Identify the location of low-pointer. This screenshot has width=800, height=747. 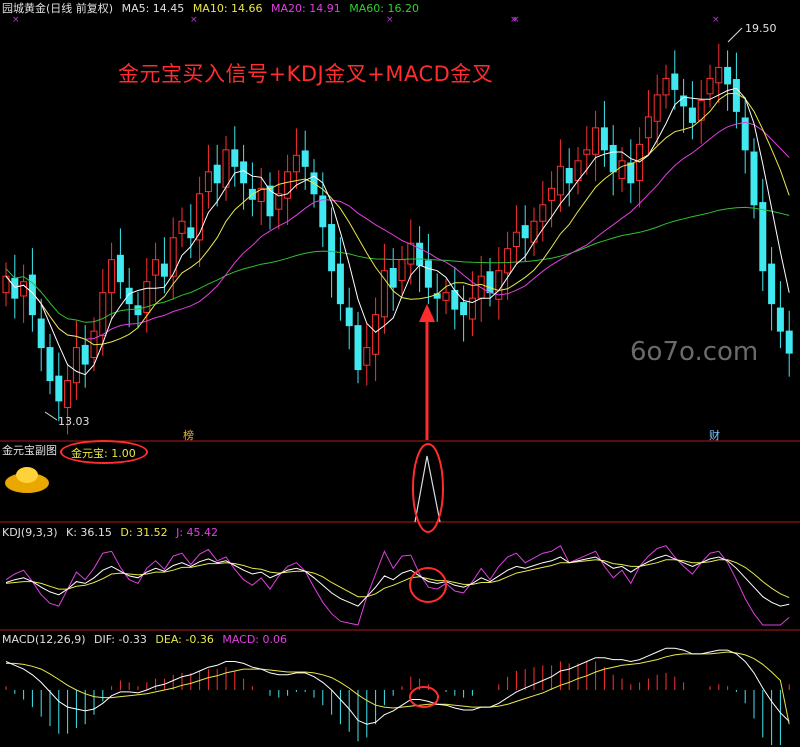
(51, 416).